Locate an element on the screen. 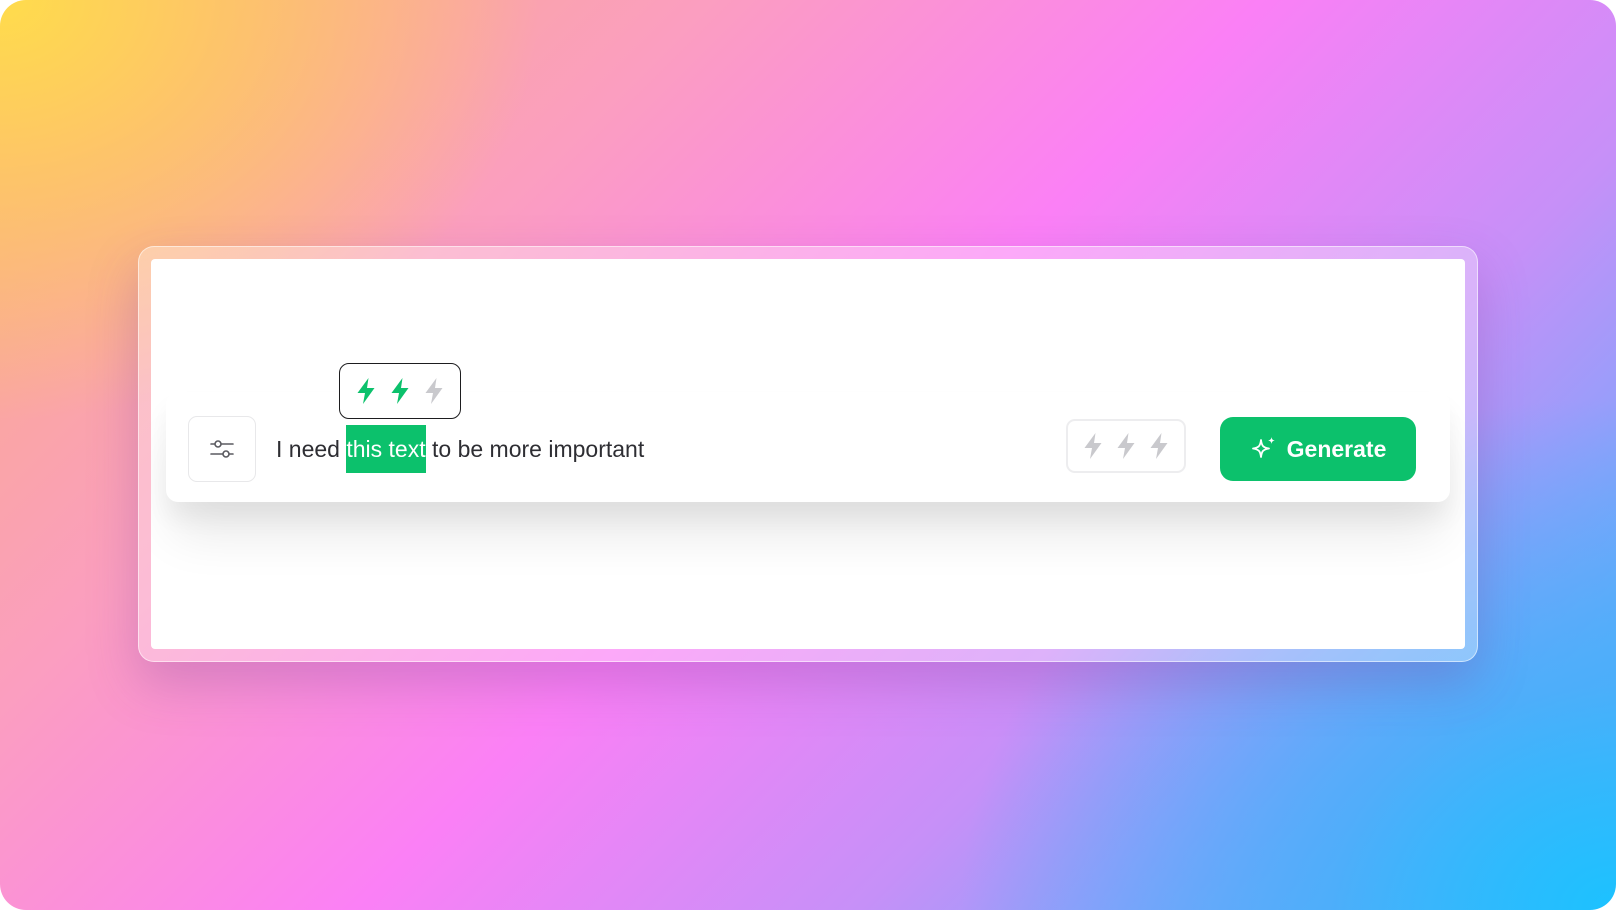  sliders-icon is located at coordinates (222, 449).